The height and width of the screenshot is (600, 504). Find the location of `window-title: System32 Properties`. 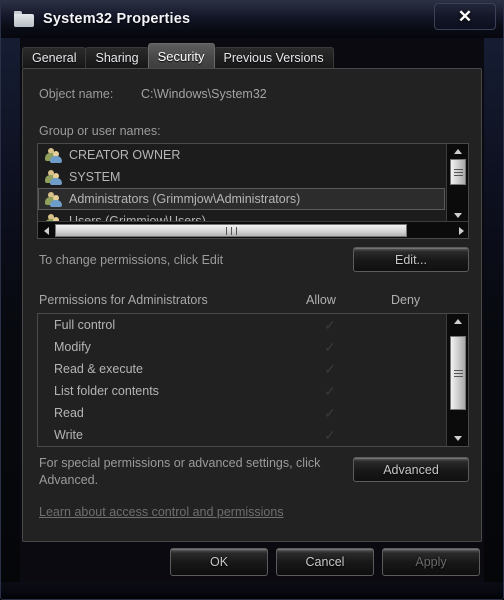

window-title: System32 Properties is located at coordinates (117, 19).